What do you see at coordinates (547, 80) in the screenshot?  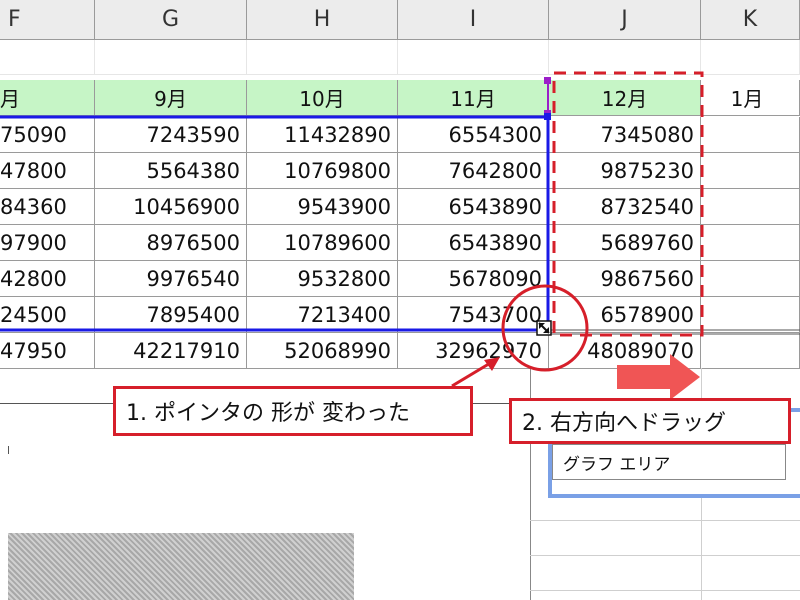 I see `range-marker-top` at bounding box center [547, 80].